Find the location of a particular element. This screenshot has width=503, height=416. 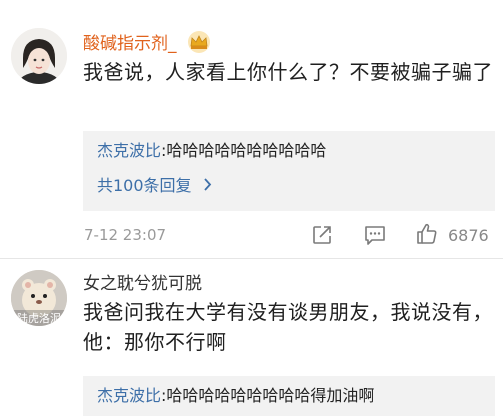

reply-line: 杰克波比:哈哈哈哈哈哈哈哈哈得加油啊 is located at coordinates (235, 396).